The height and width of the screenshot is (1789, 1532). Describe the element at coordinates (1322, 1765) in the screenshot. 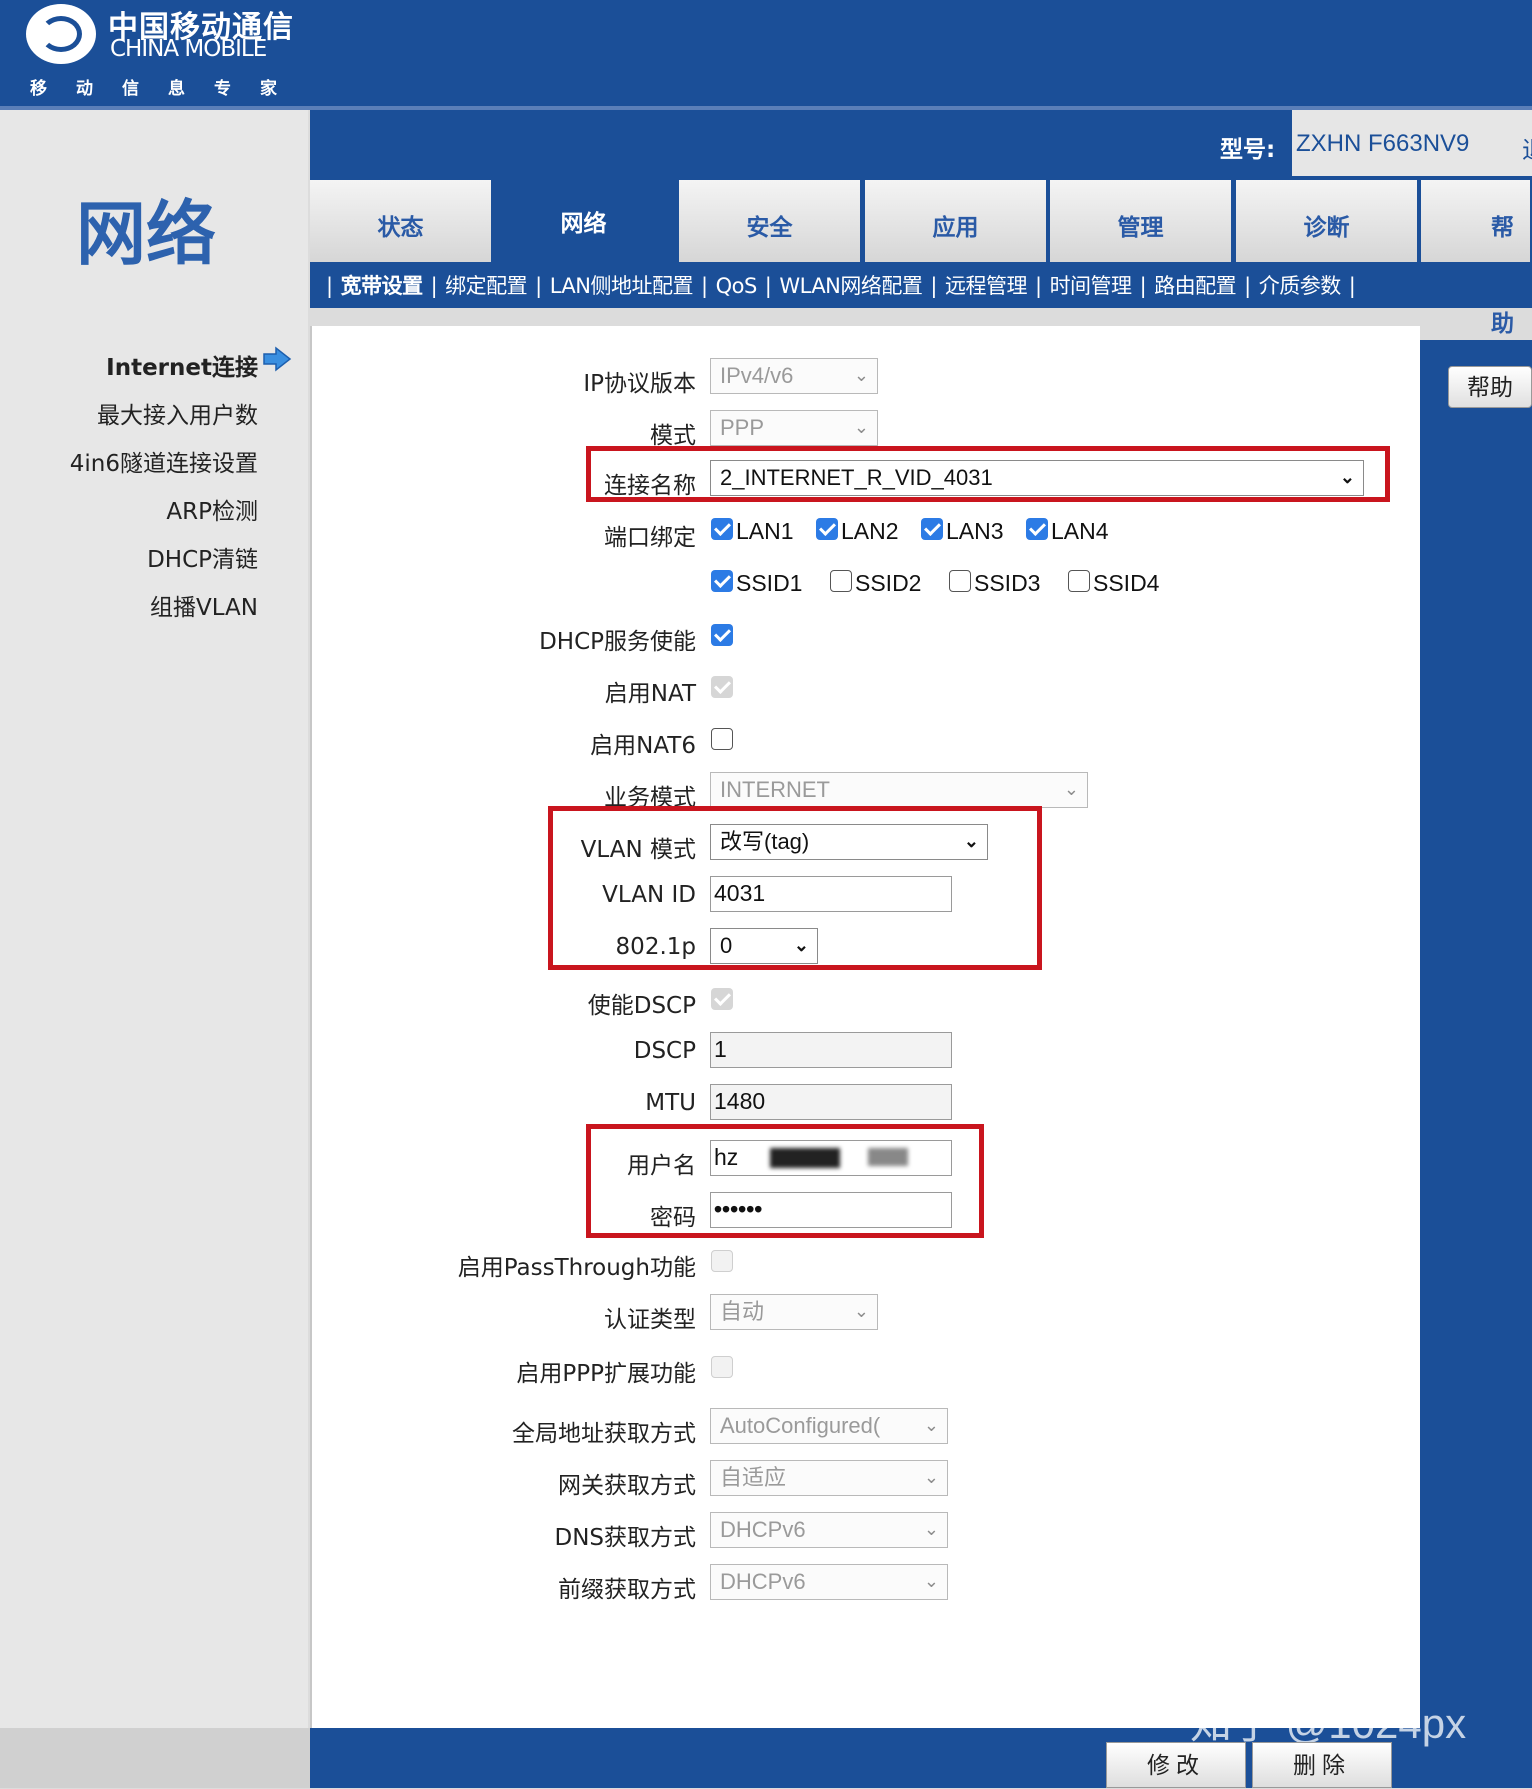

I see `delete-button: 删除` at that location.